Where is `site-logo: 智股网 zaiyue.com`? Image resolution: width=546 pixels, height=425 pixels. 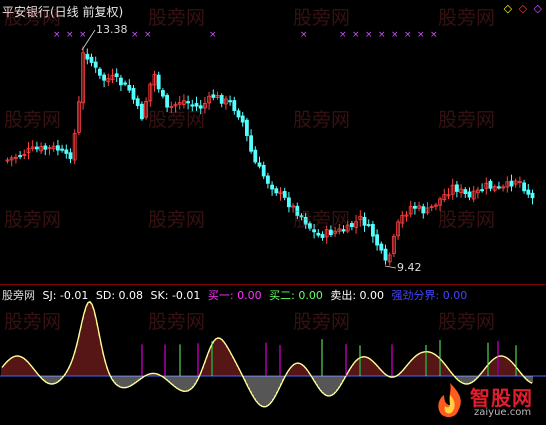
site-logo: 智股网 zaiyue.com is located at coordinates (486, 401).